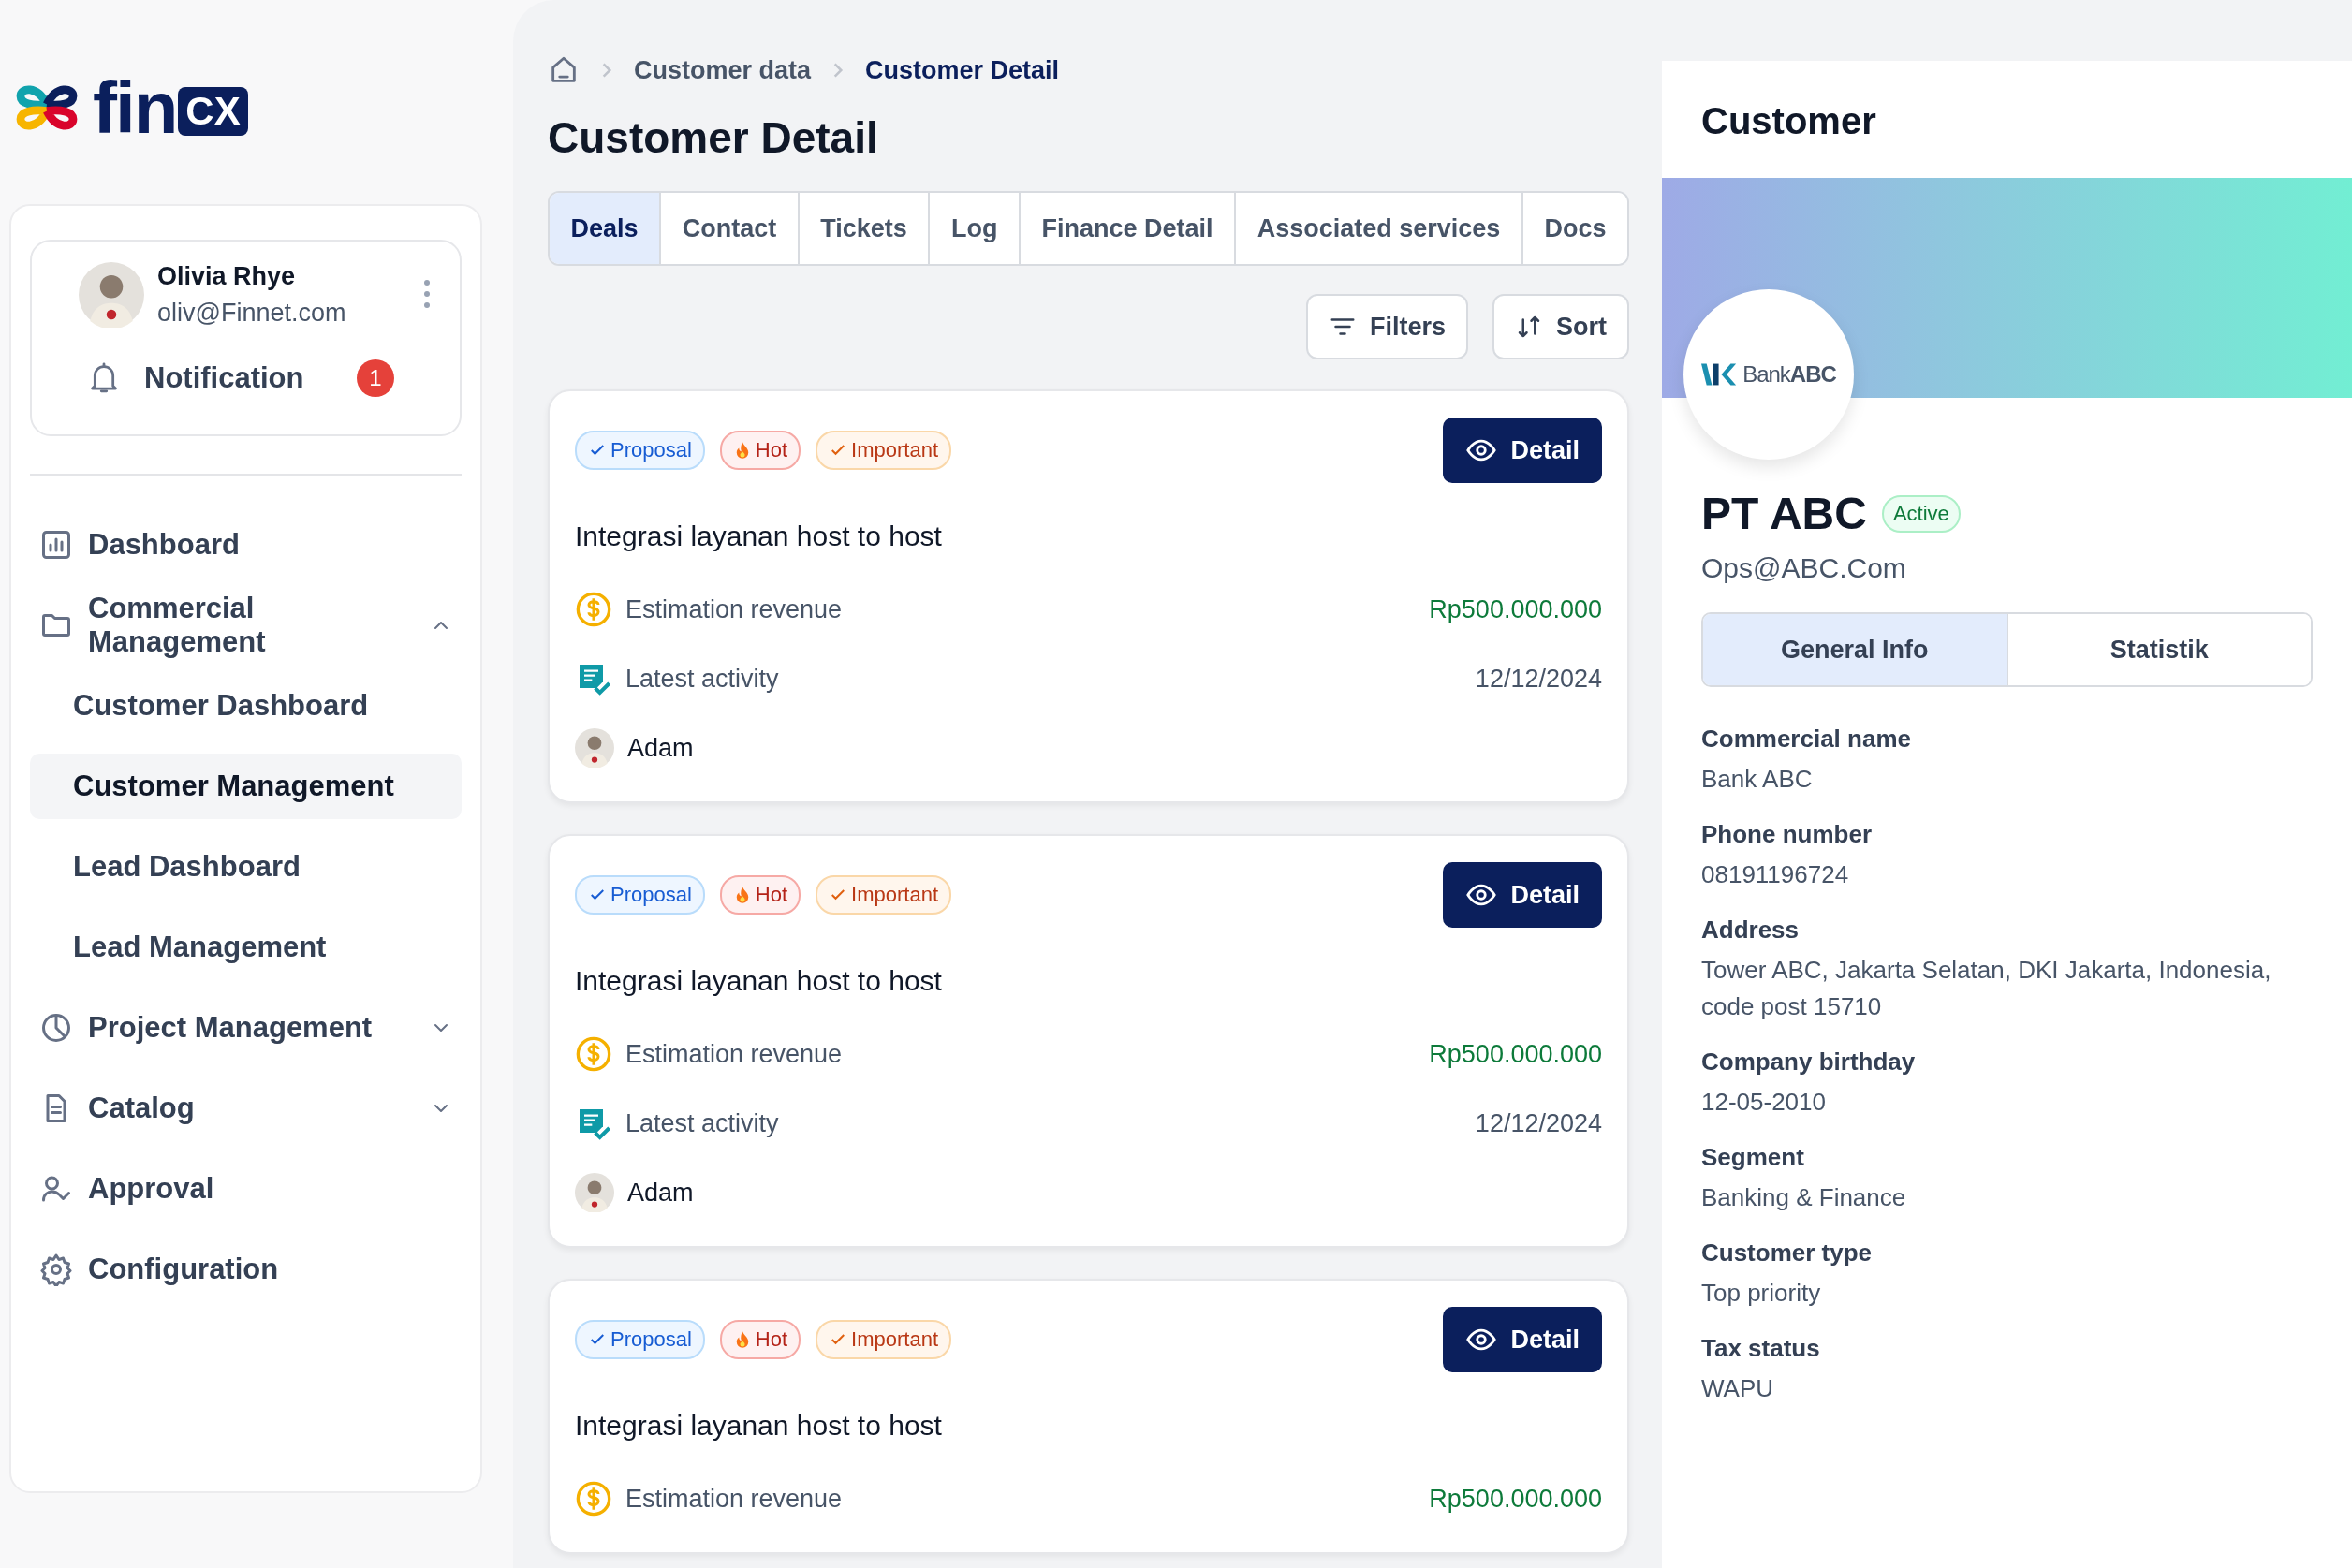  Describe the element at coordinates (246, 1270) in the screenshot. I see `nav-item: Configuration` at that location.